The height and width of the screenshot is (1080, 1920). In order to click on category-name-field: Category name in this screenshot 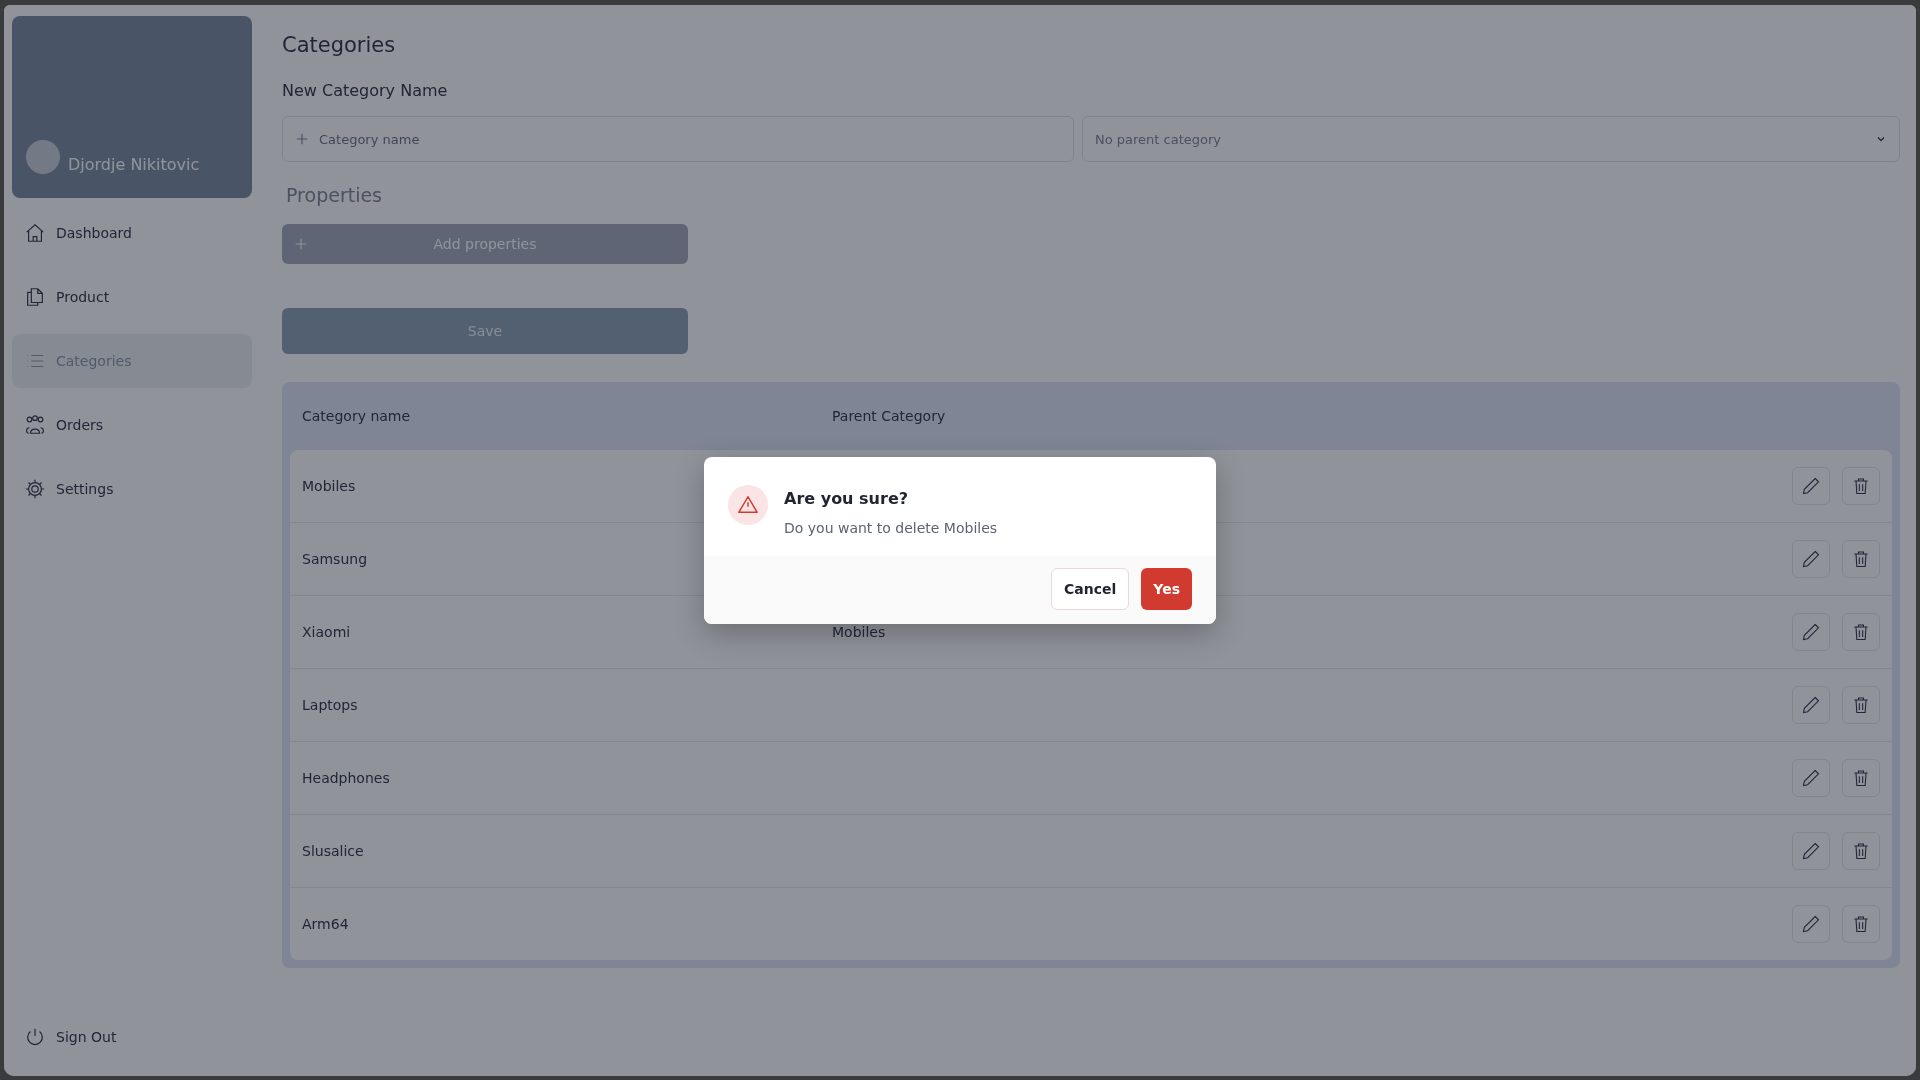, I will do `click(678, 139)`.